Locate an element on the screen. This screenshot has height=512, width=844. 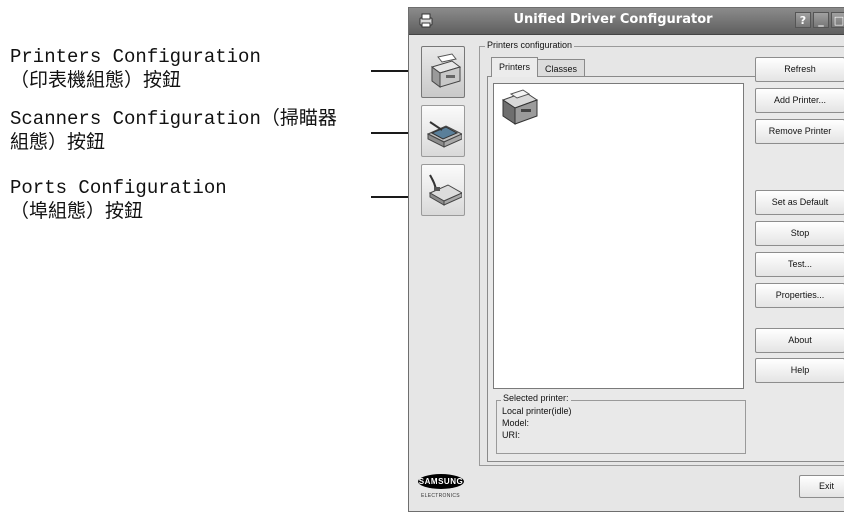
selected-printer-model: Model: is located at coordinates (516, 423).